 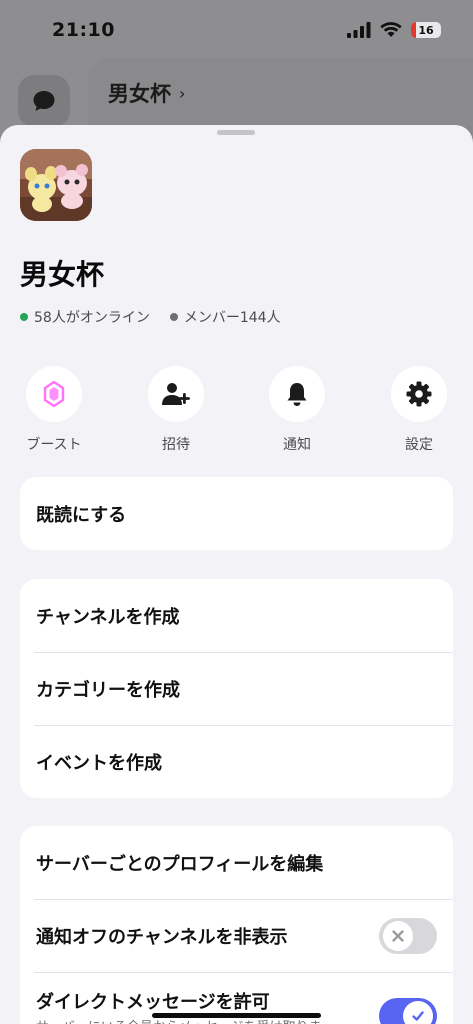 I want to click on create-category-item: カテゴリーを作成, so click(x=236, y=688).